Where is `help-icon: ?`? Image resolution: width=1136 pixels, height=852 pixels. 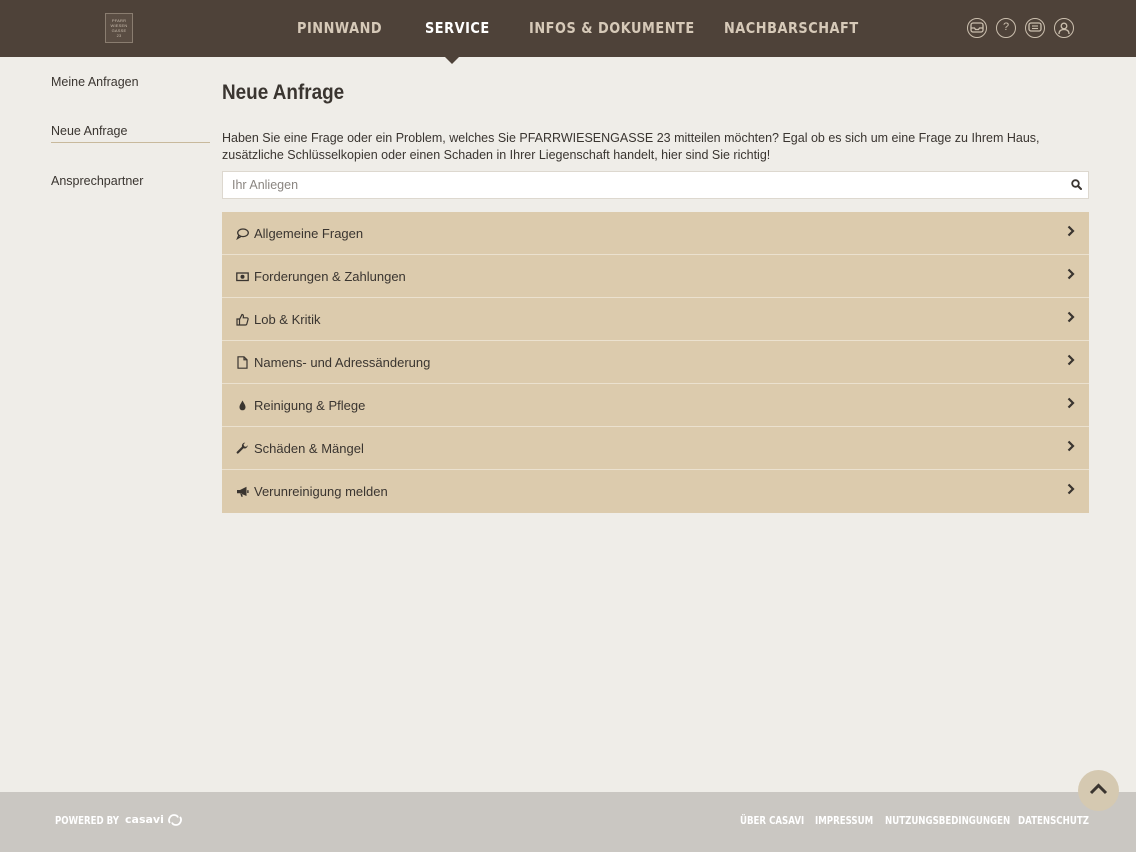
help-icon: ? is located at coordinates (1006, 28).